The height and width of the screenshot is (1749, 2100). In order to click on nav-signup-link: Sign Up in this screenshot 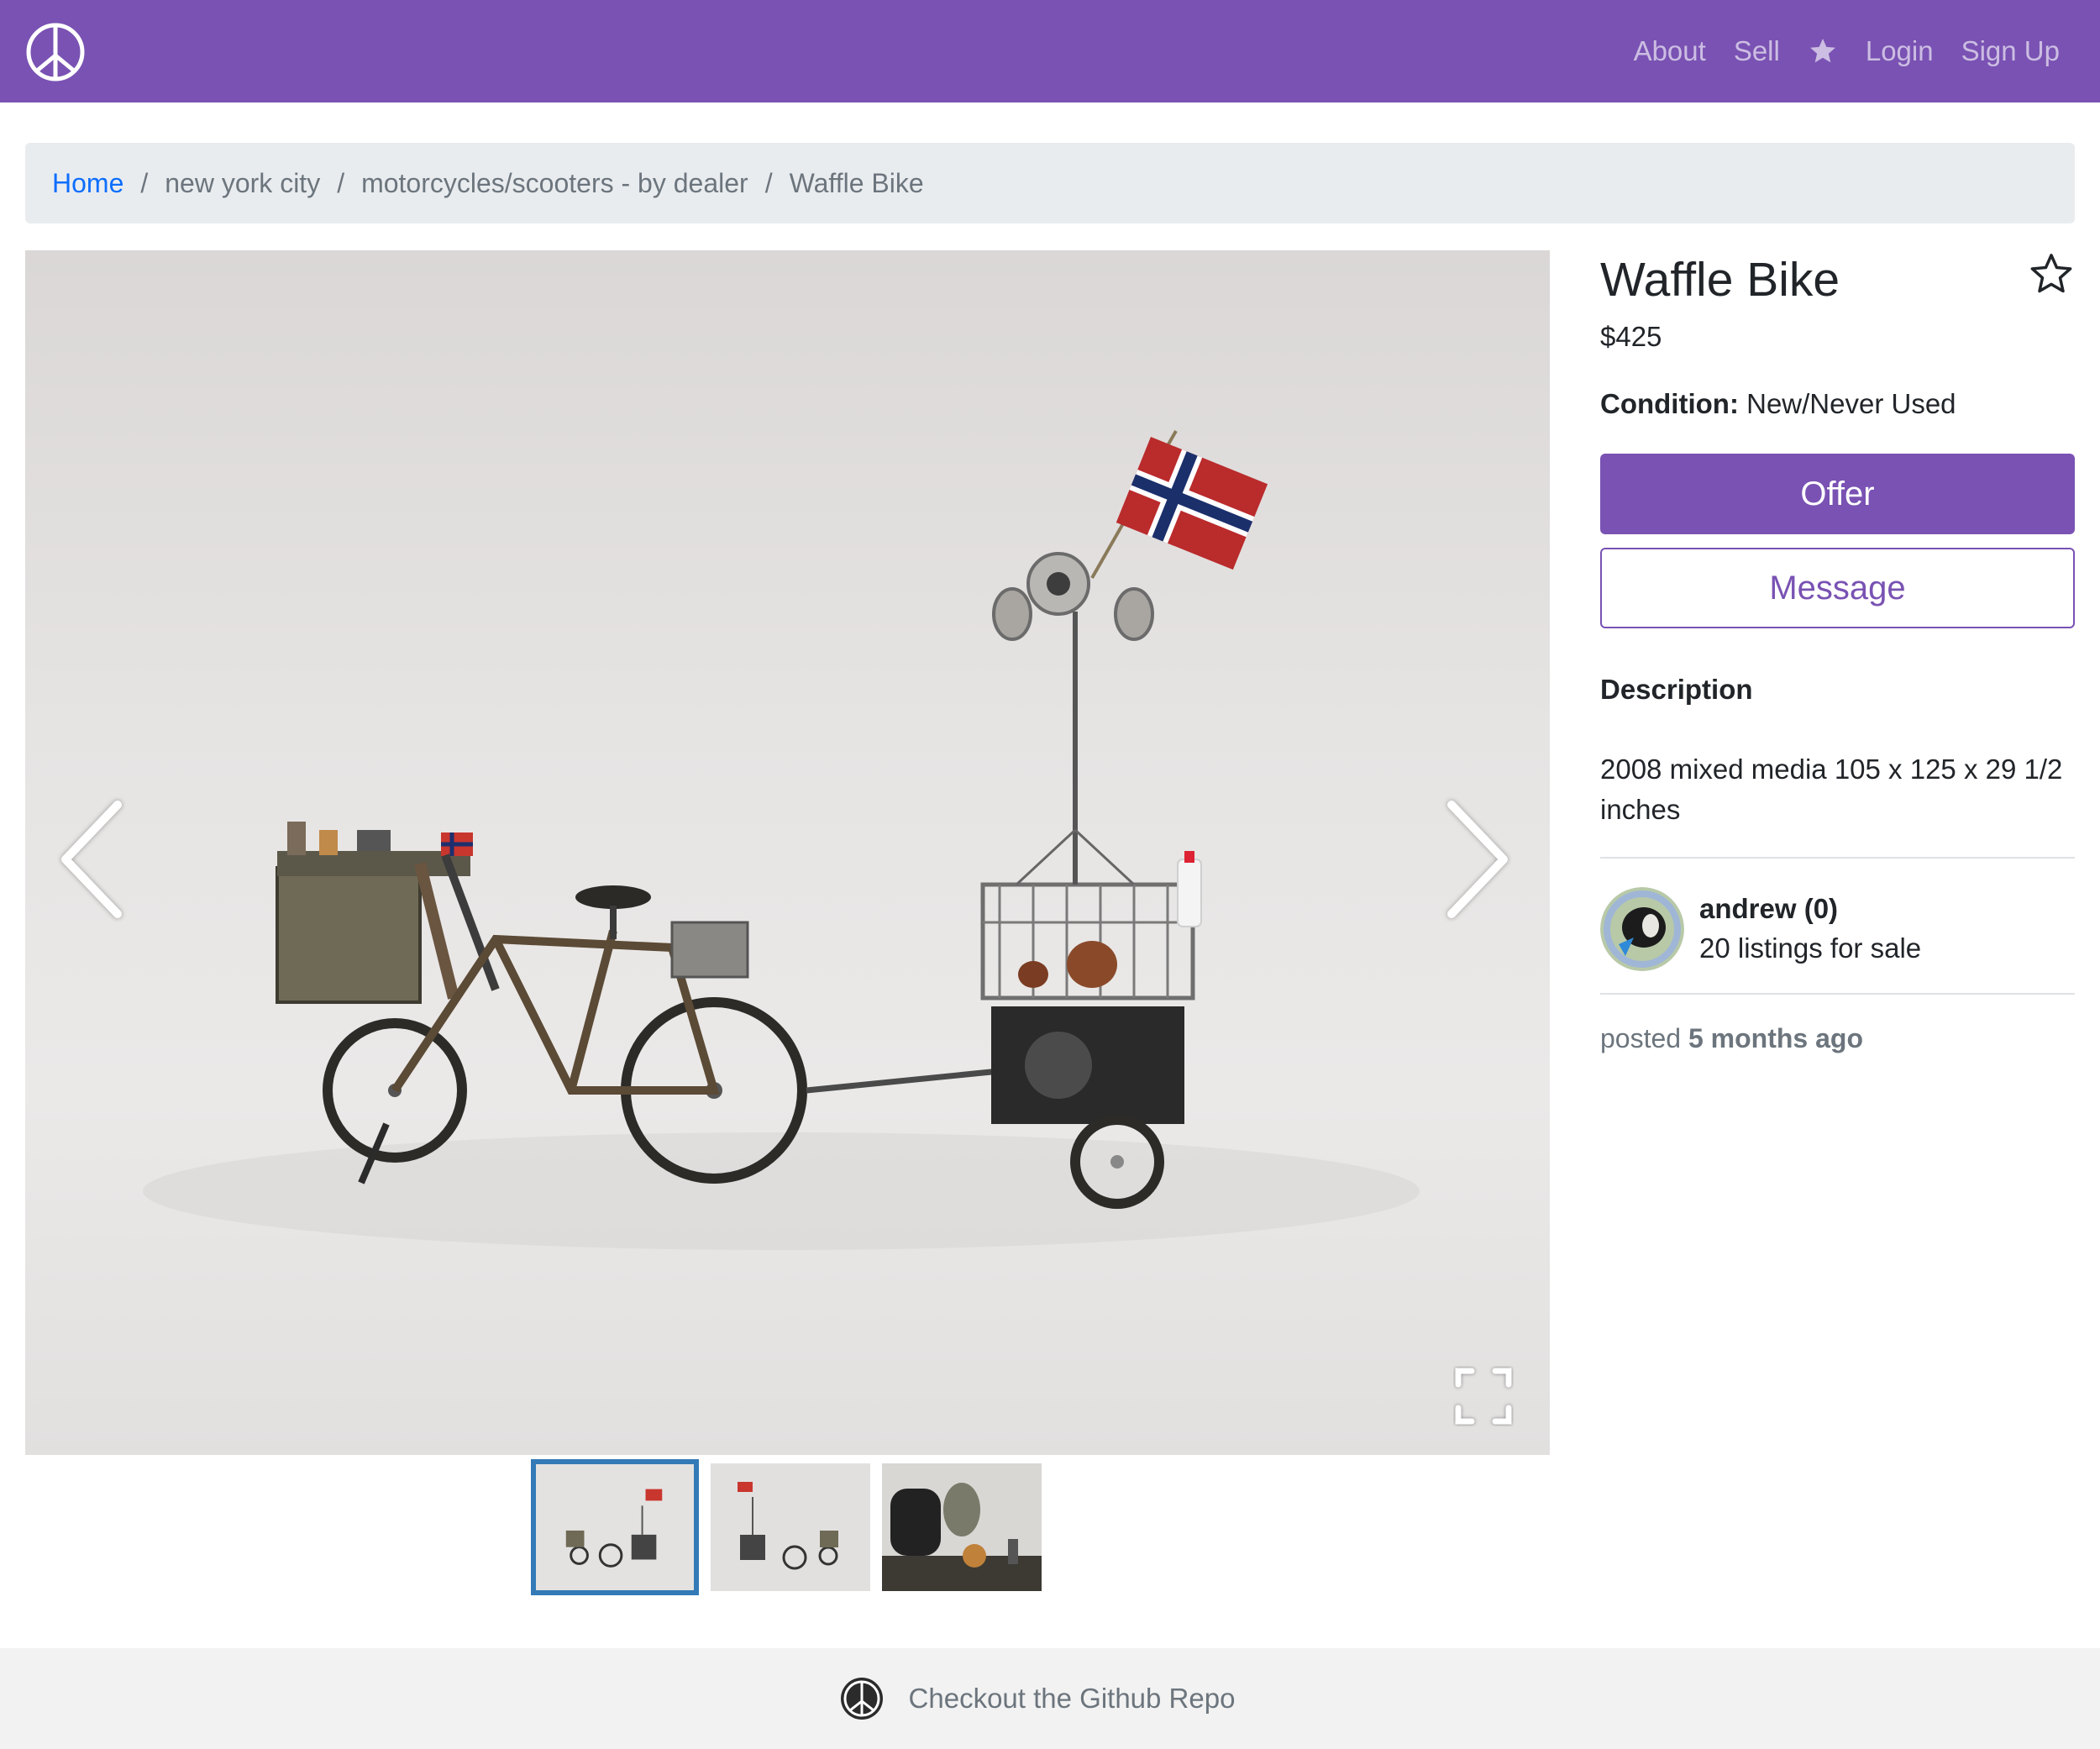, I will do `click(2010, 51)`.